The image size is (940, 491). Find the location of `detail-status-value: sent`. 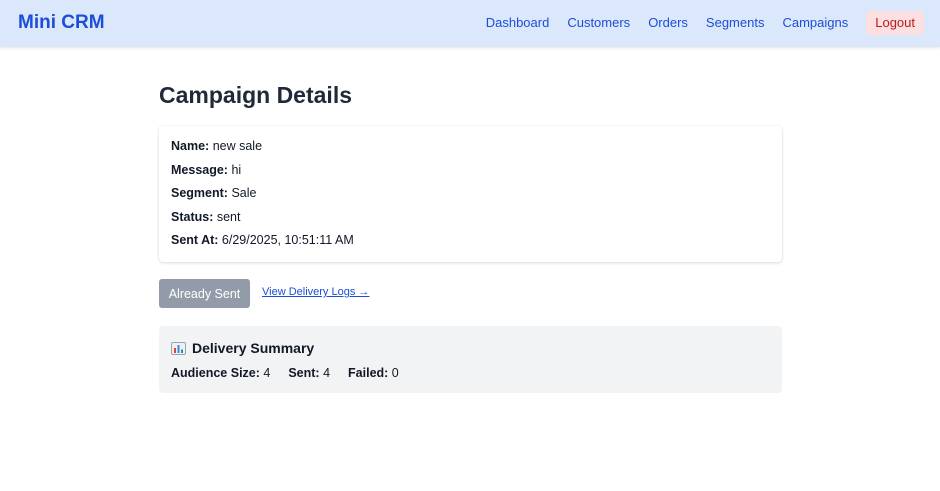

detail-status-value: sent is located at coordinates (228, 216).